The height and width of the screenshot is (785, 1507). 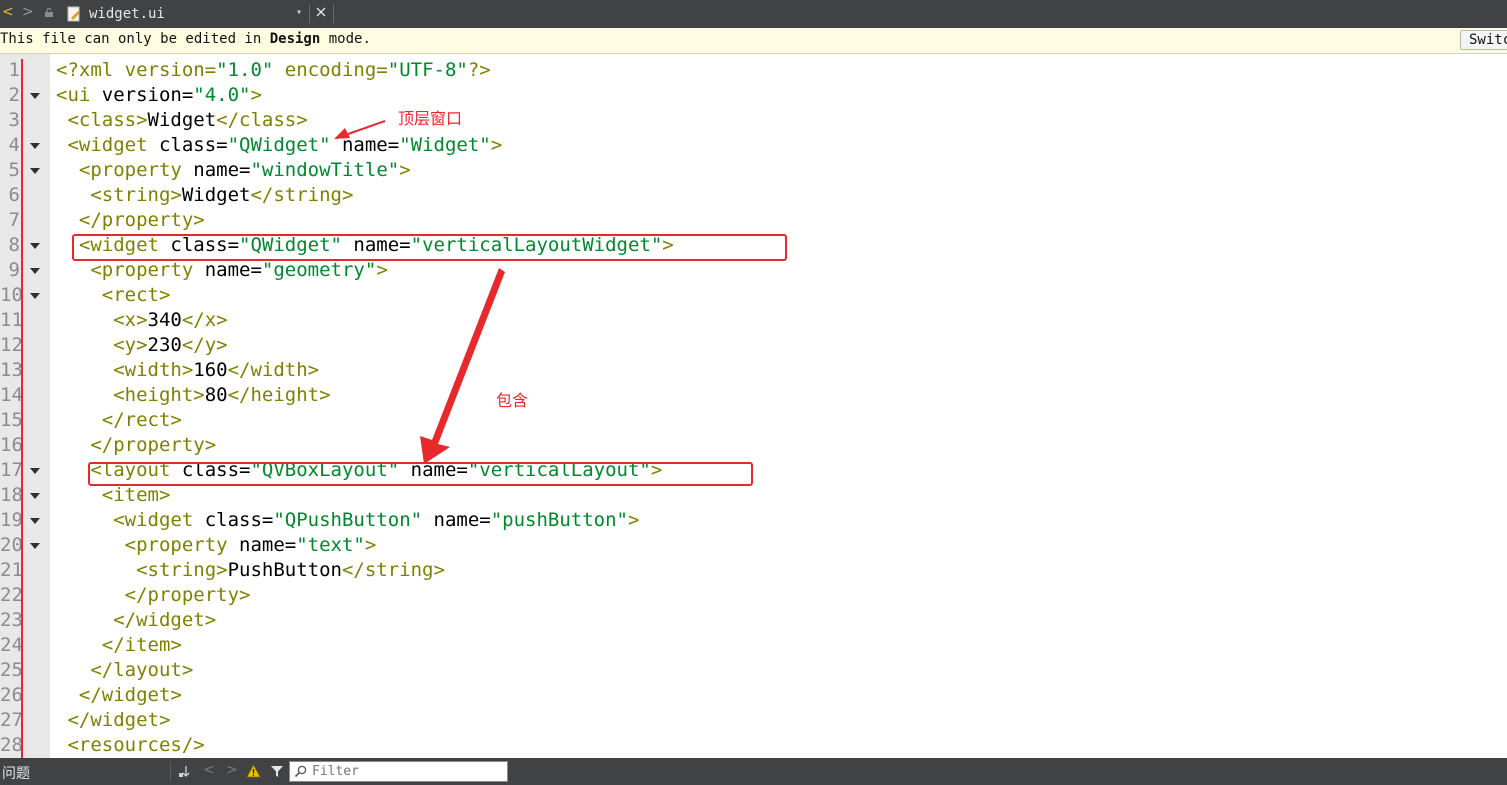 What do you see at coordinates (420, 474) in the screenshot?
I see `highlight-box-vertical-layout` at bounding box center [420, 474].